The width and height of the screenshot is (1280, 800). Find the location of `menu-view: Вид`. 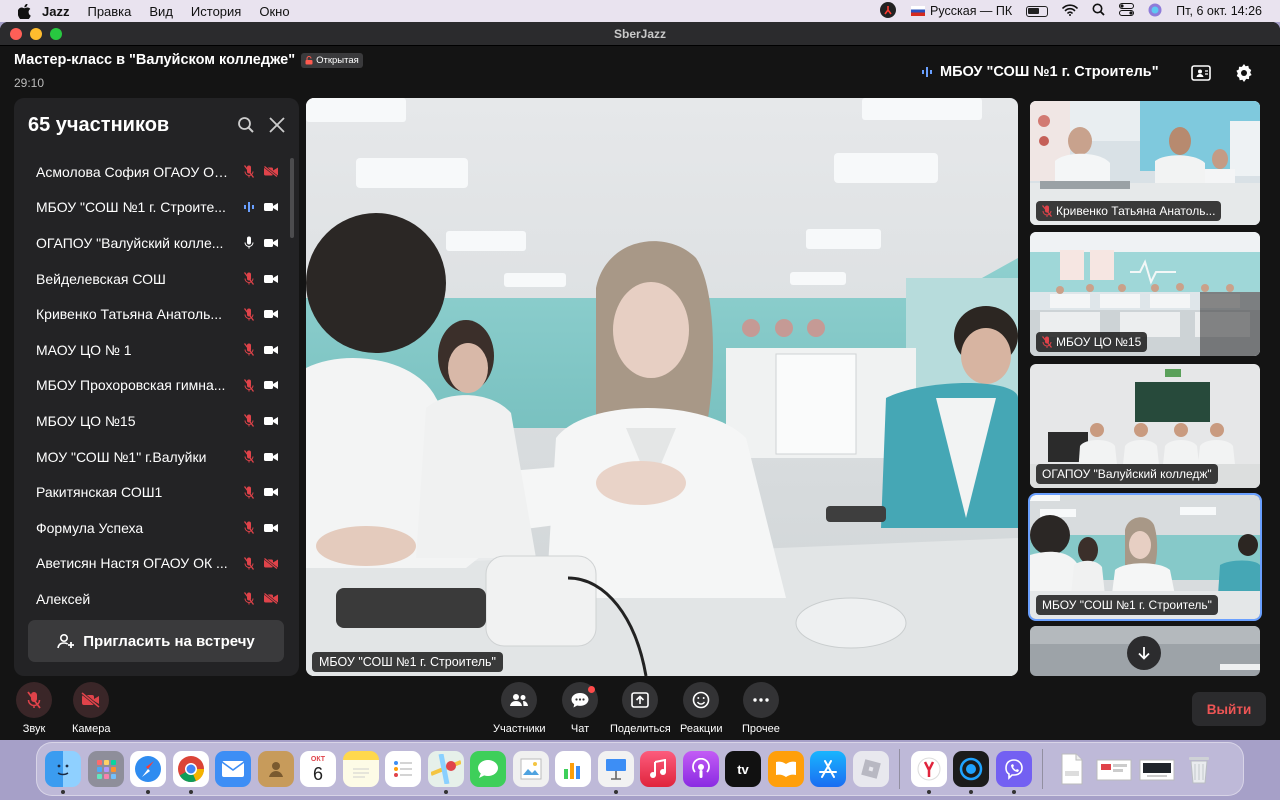

menu-view: Вид is located at coordinates (161, 11).